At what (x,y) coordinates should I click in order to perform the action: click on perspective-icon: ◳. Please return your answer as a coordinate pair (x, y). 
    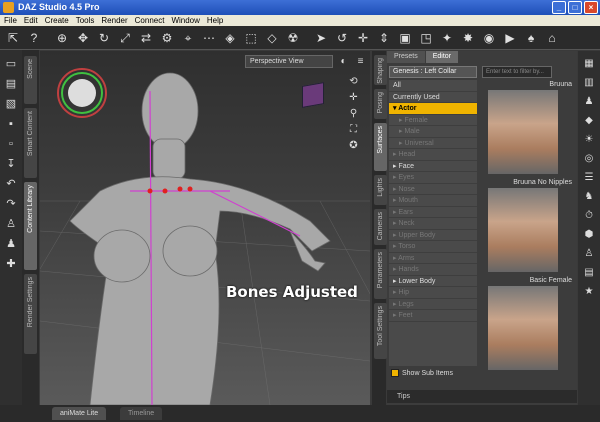
    Looking at the image, I should click on (426, 38).